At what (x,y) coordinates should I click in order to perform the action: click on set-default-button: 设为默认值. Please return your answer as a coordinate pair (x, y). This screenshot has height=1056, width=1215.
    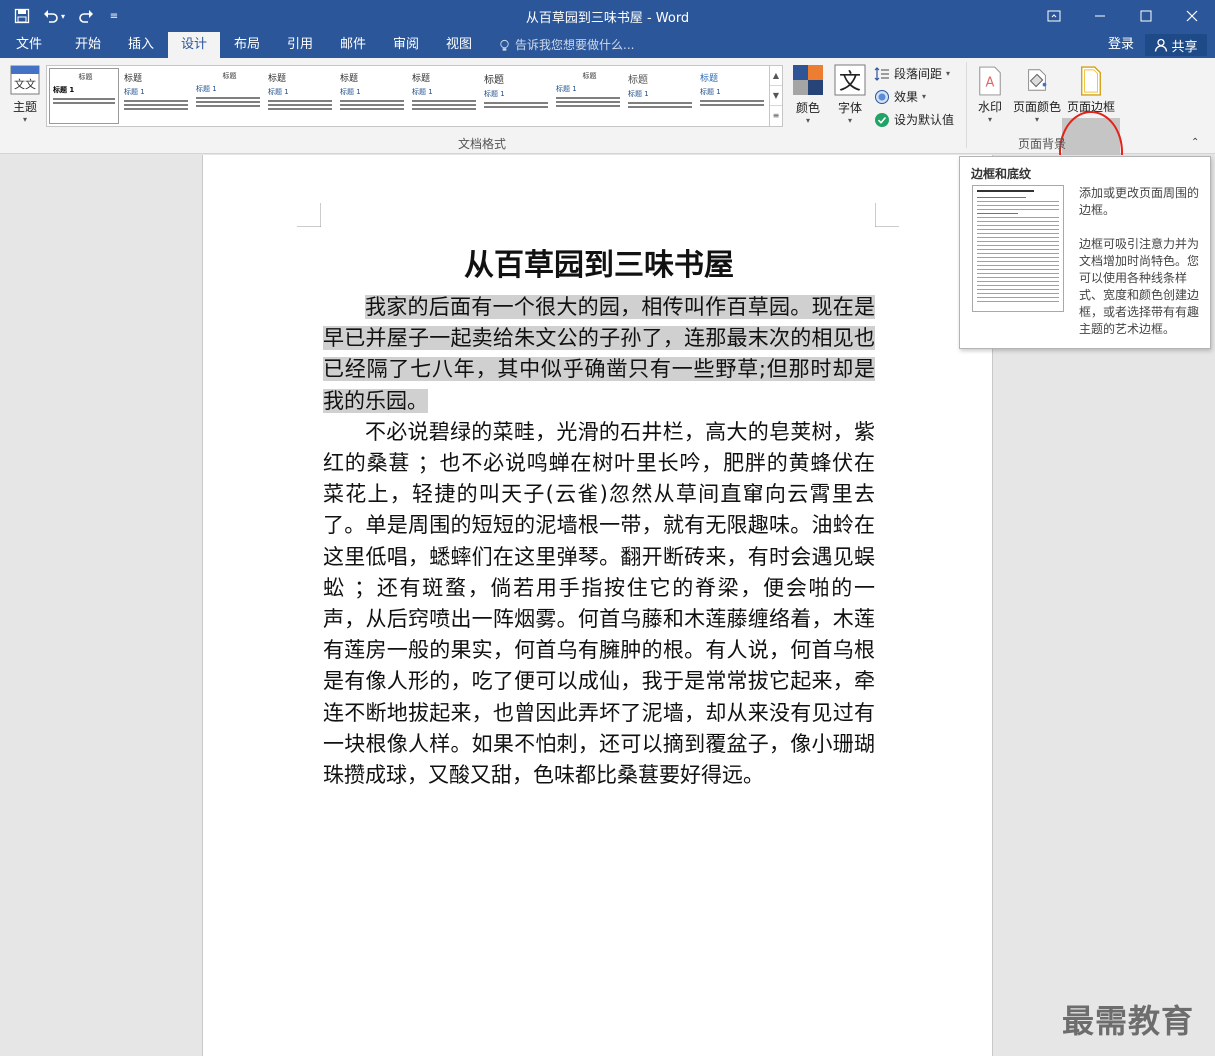
    Looking at the image, I should click on (914, 119).